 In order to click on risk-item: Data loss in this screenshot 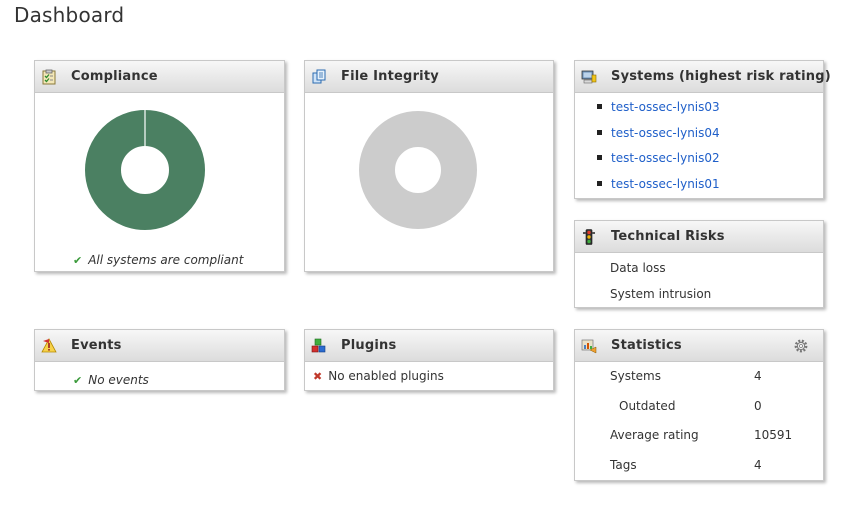, I will do `click(638, 268)`.